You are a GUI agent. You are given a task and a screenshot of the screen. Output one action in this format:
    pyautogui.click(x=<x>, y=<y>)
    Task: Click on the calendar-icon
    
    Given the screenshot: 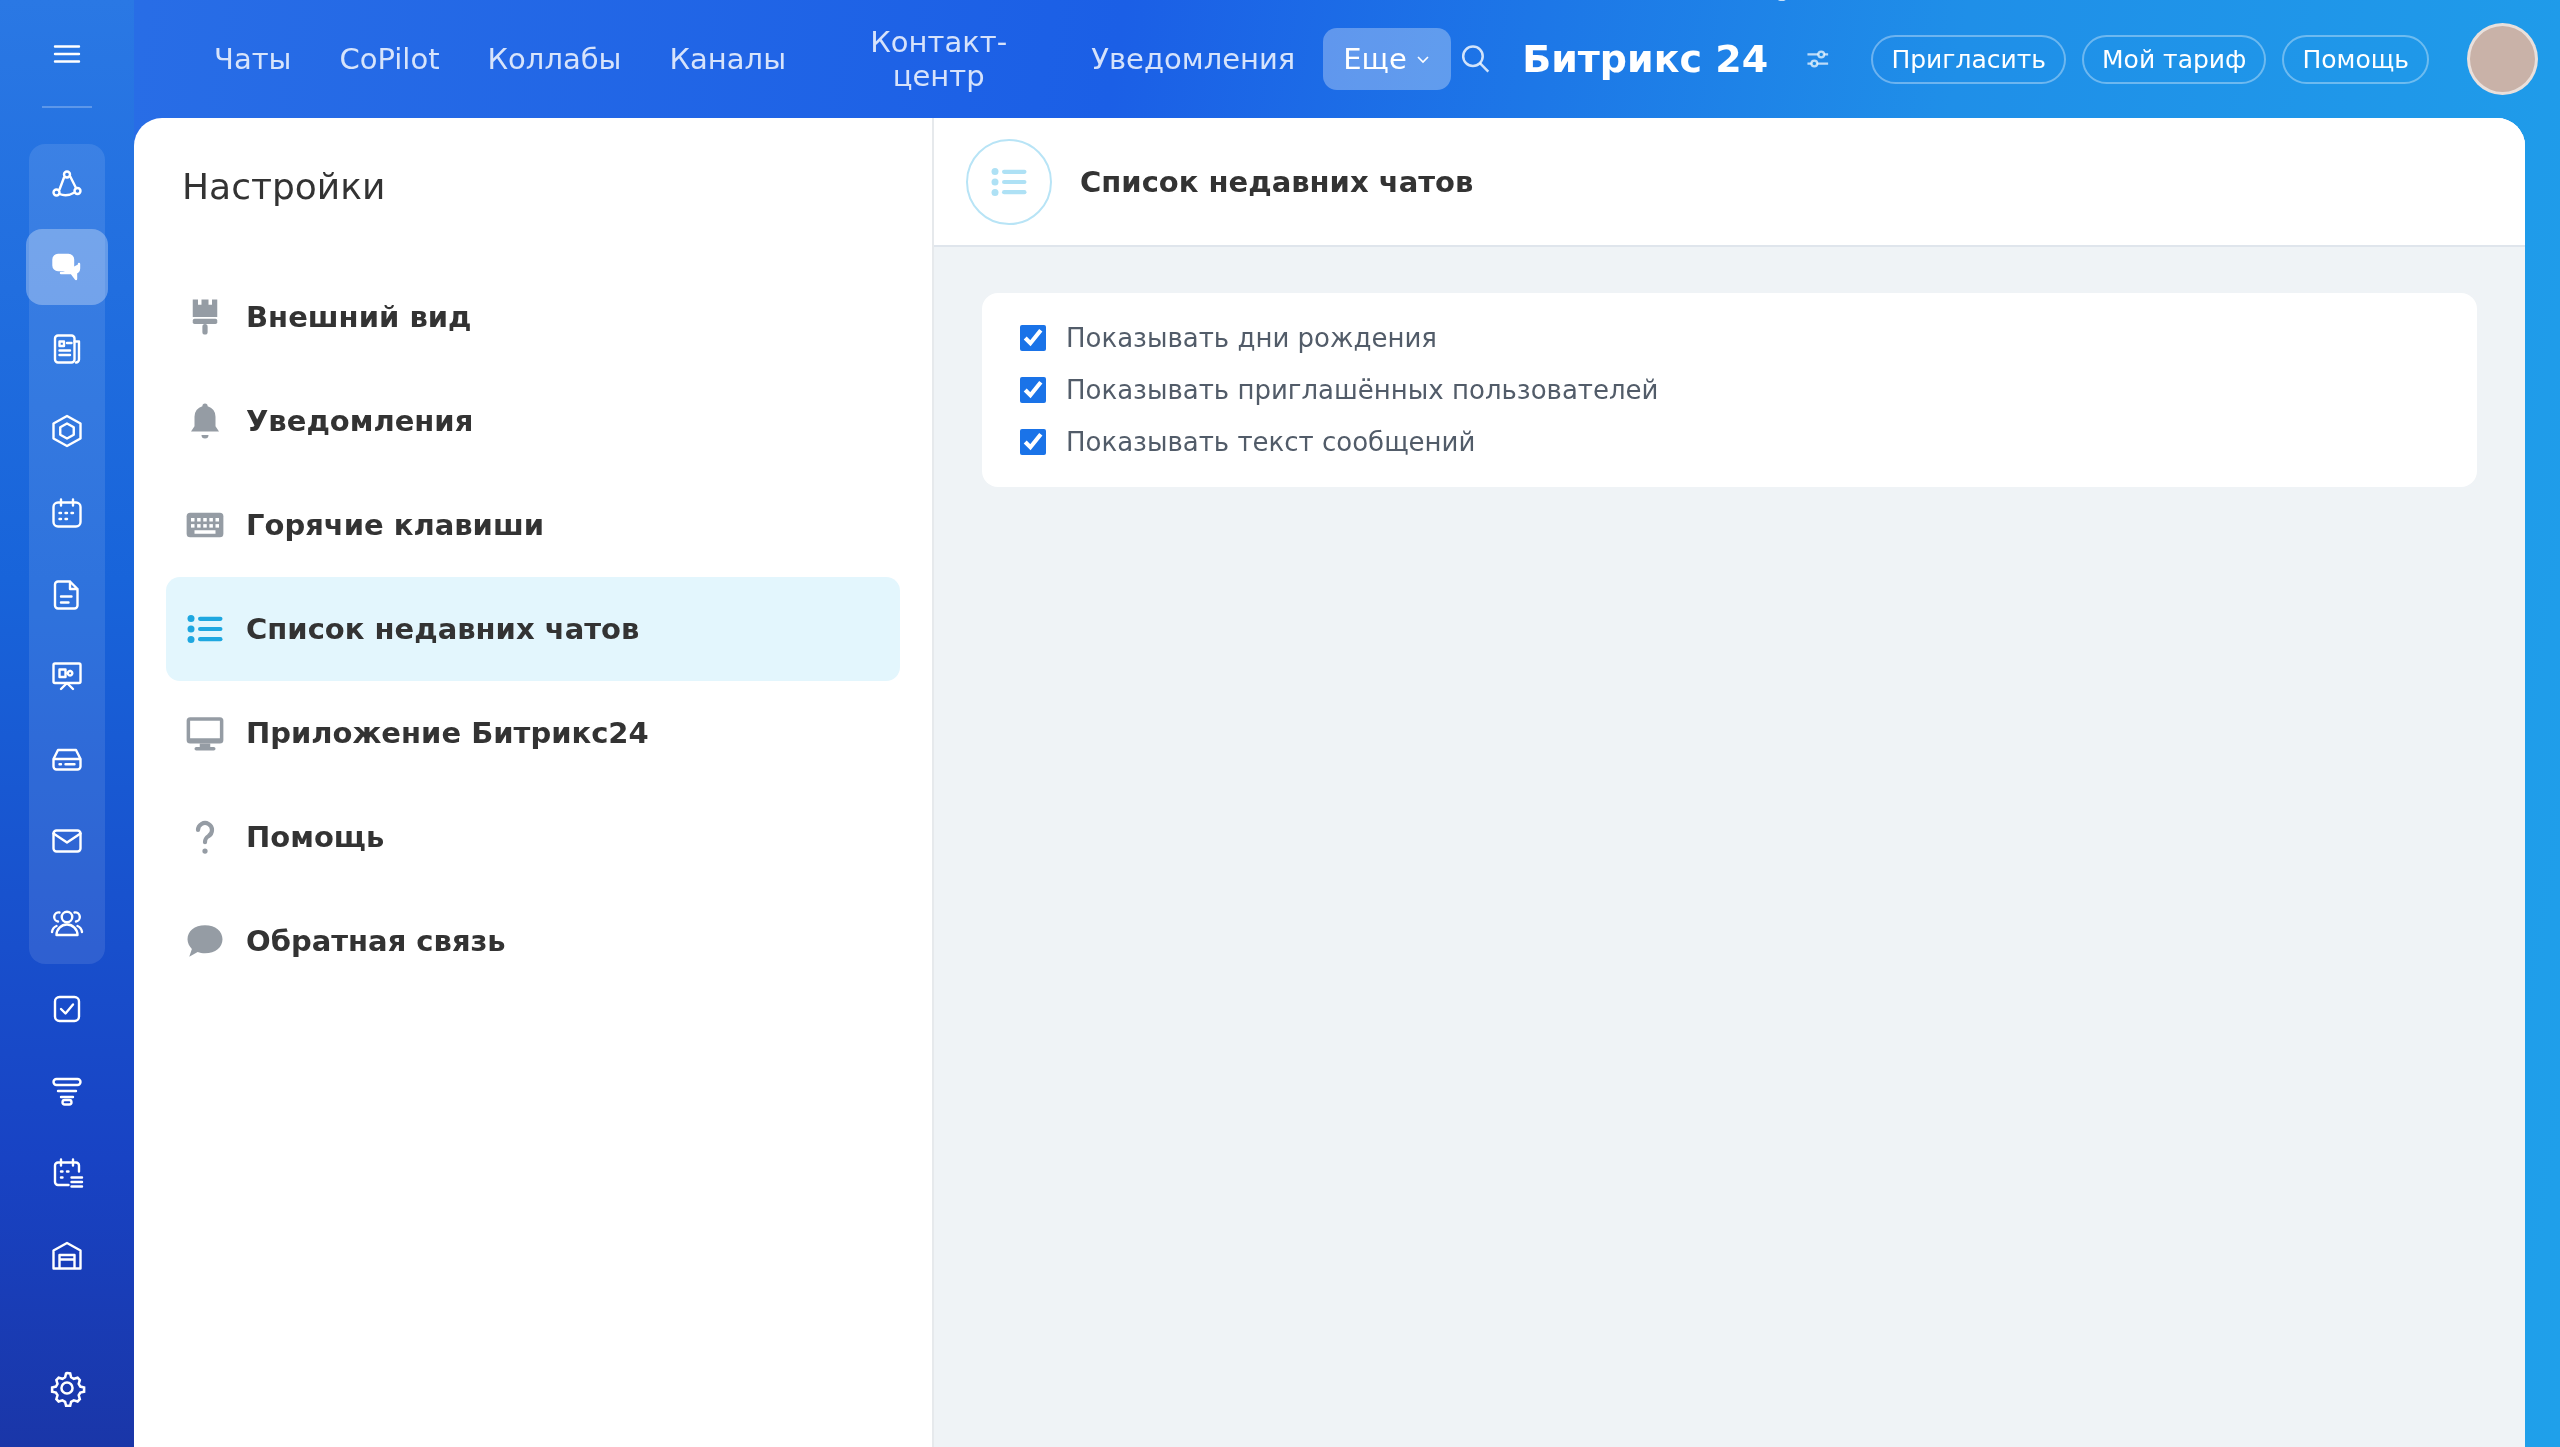 What is the action you would take?
    pyautogui.click(x=67, y=513)
    